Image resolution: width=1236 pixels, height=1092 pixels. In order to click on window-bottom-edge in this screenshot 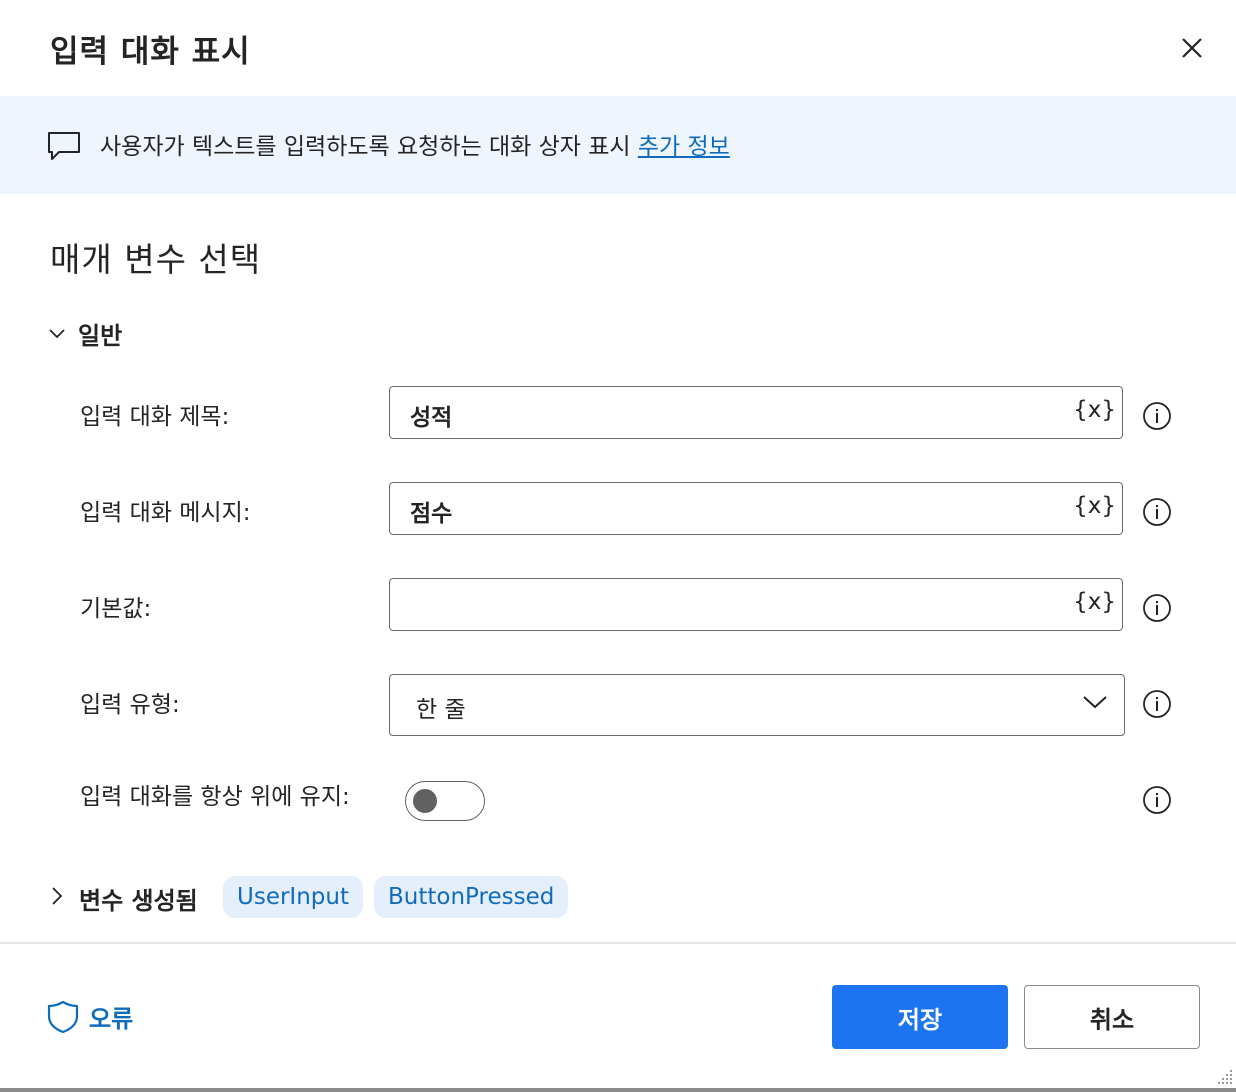, I will do `click(618, 1090)`.